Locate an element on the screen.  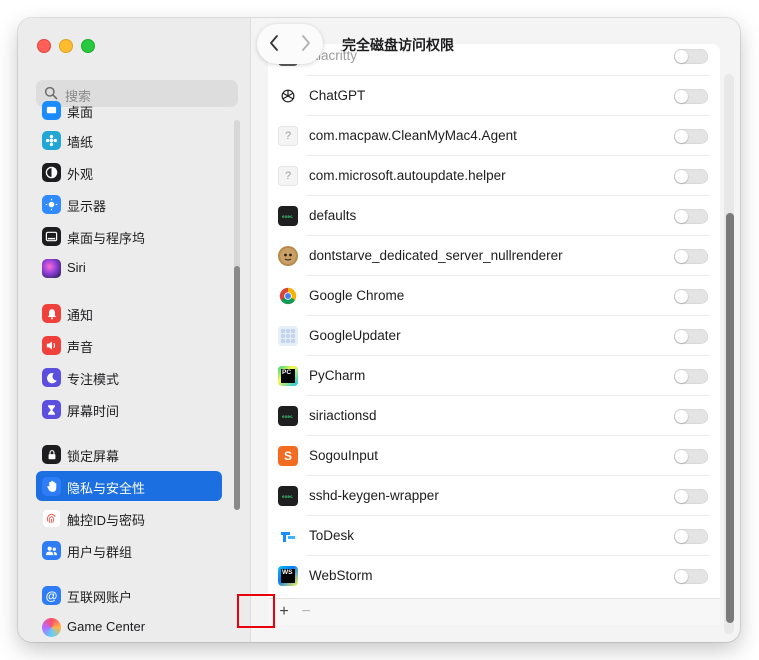
sidebar-scrollbar-thumb is located at coordinates (237, 388).